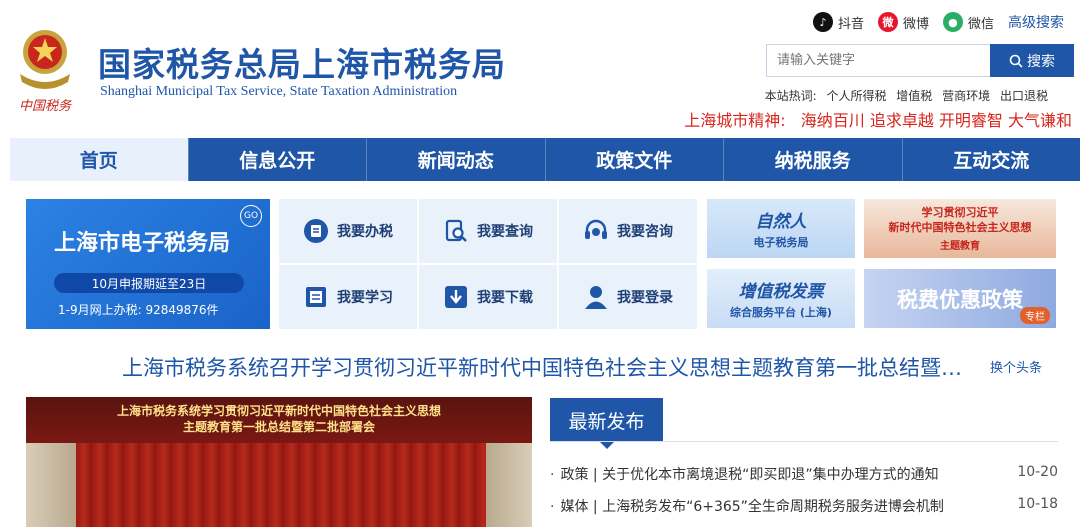 This screenshot has height=527, width=1080. I want to click on login-user-icon, so click(596, 297).